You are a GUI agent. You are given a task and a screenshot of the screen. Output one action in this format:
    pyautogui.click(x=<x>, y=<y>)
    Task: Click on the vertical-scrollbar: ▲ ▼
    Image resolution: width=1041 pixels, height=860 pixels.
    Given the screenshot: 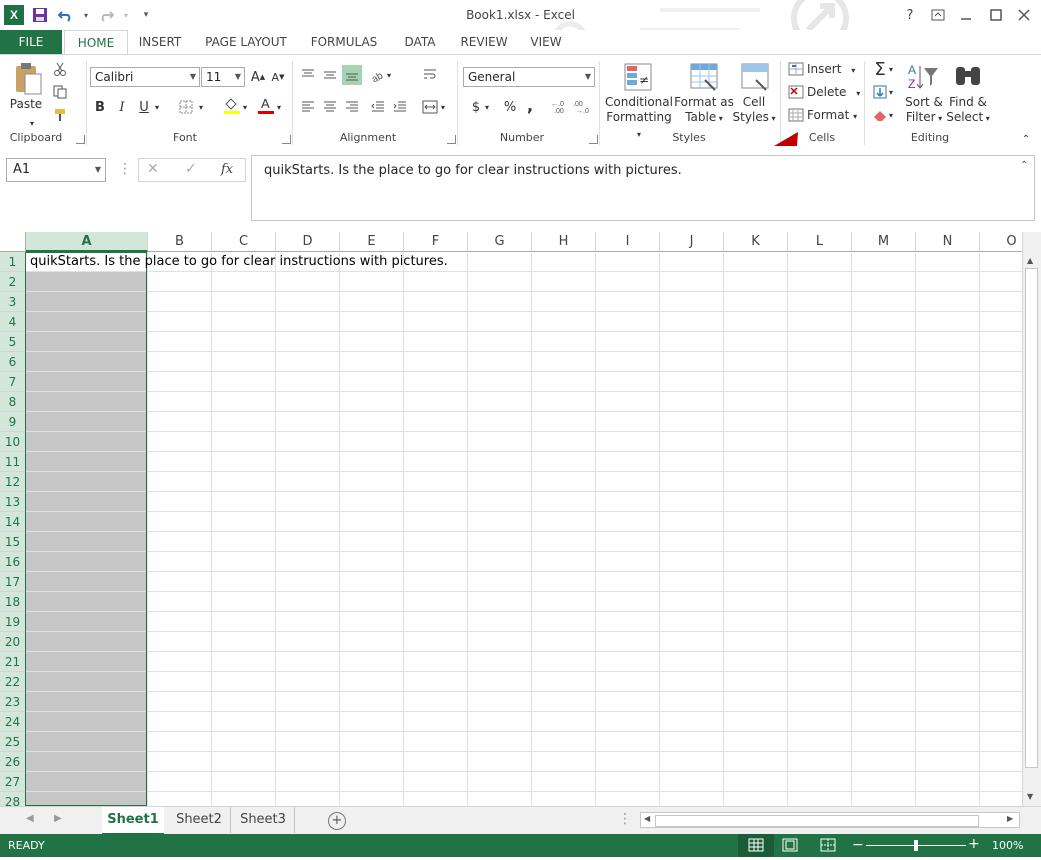 What is the action you would take?
    pyautogui.click(x=1031, y=519)
    